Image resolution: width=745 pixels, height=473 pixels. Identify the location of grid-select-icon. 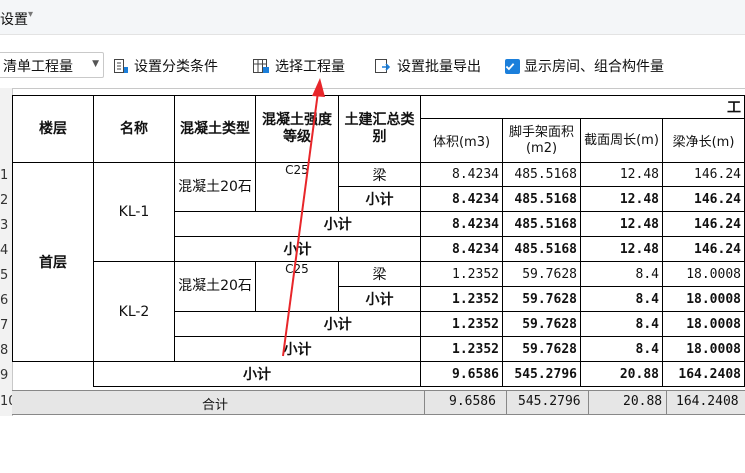
(261, 66).